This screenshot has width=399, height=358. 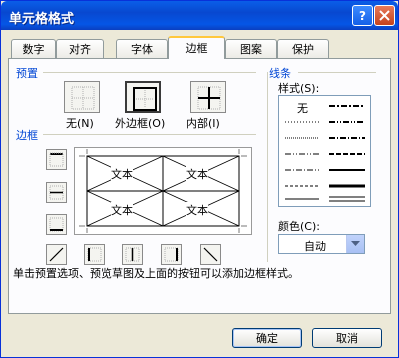 I want to click on color-label: 颜色(C):, so click(x=299, y=226).